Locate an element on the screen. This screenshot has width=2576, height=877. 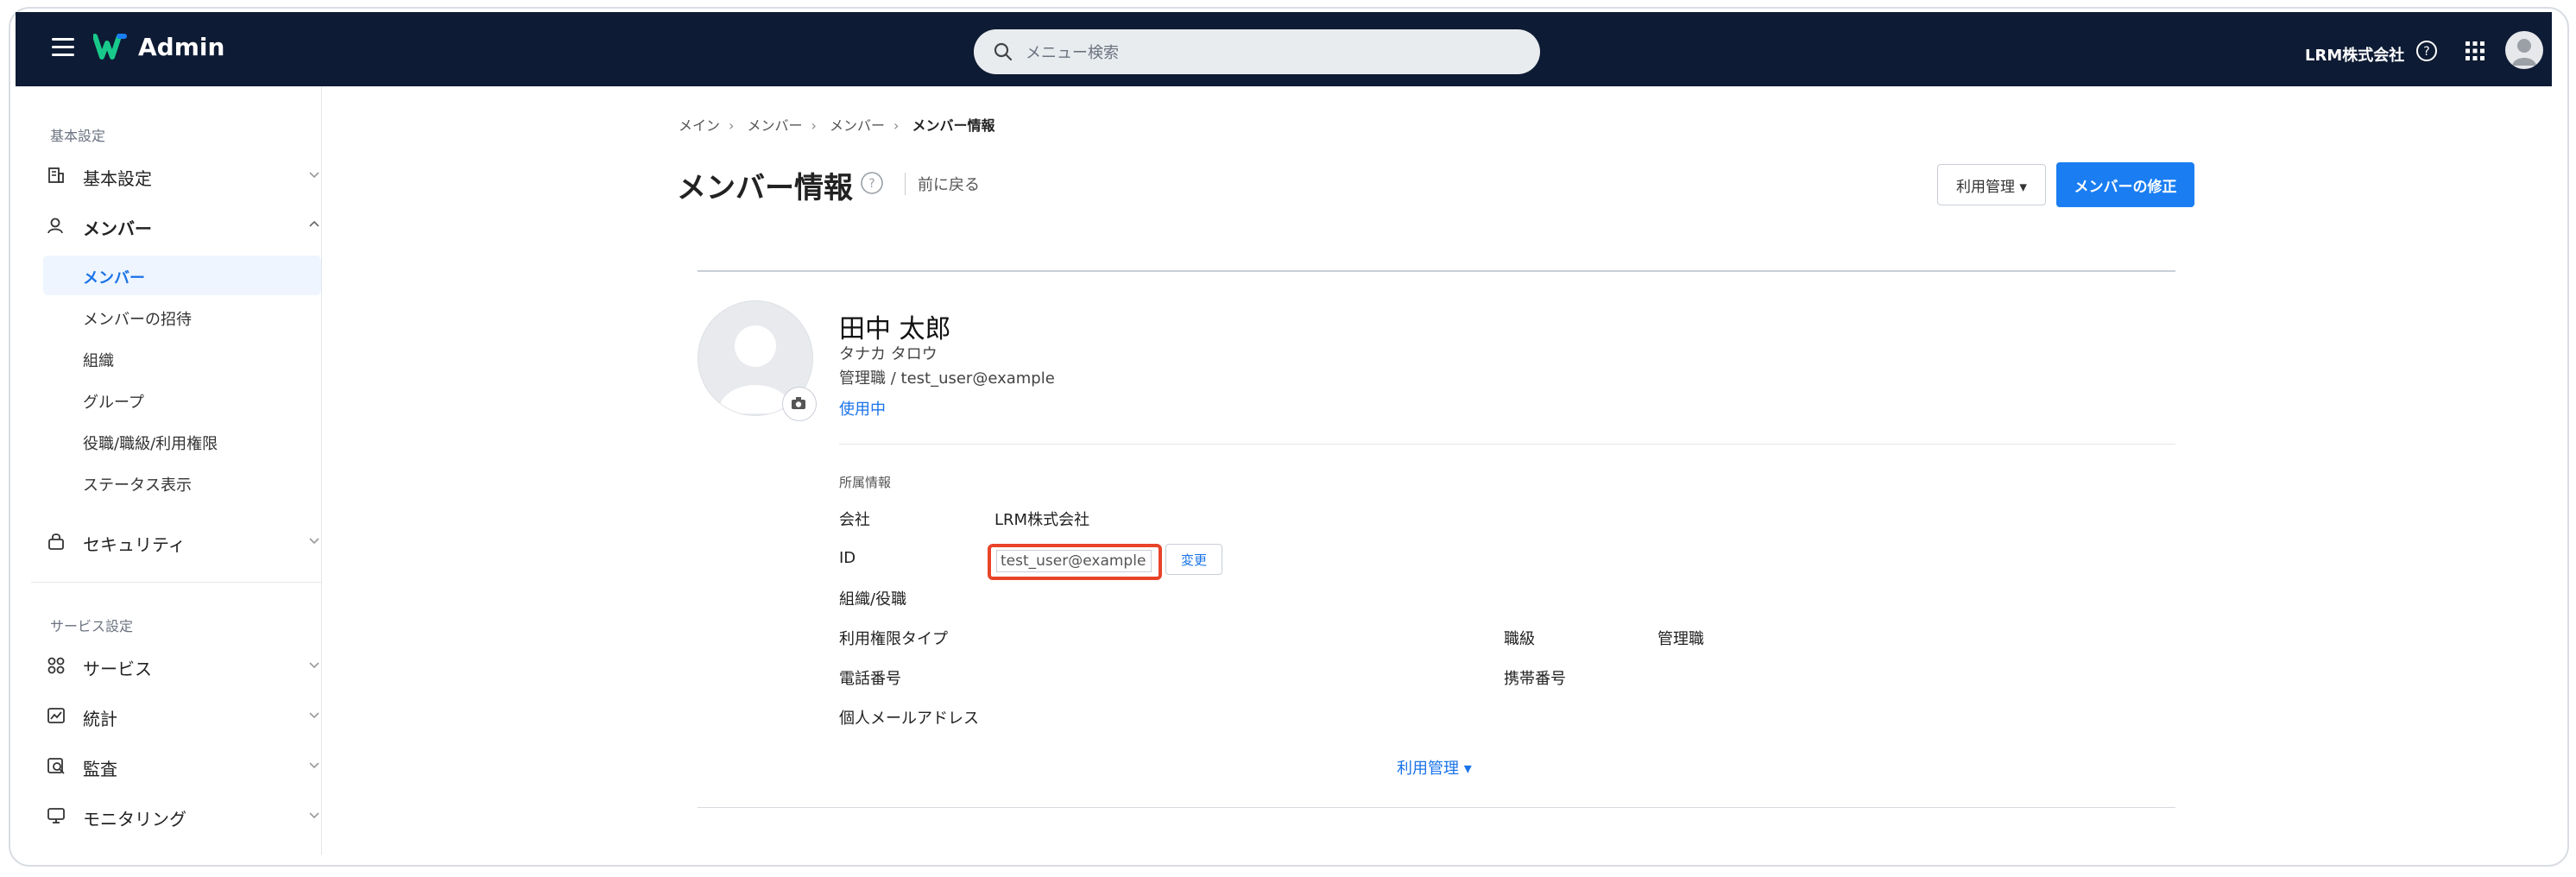
grade-label: 職級 is located at coordinates (1519, 639).